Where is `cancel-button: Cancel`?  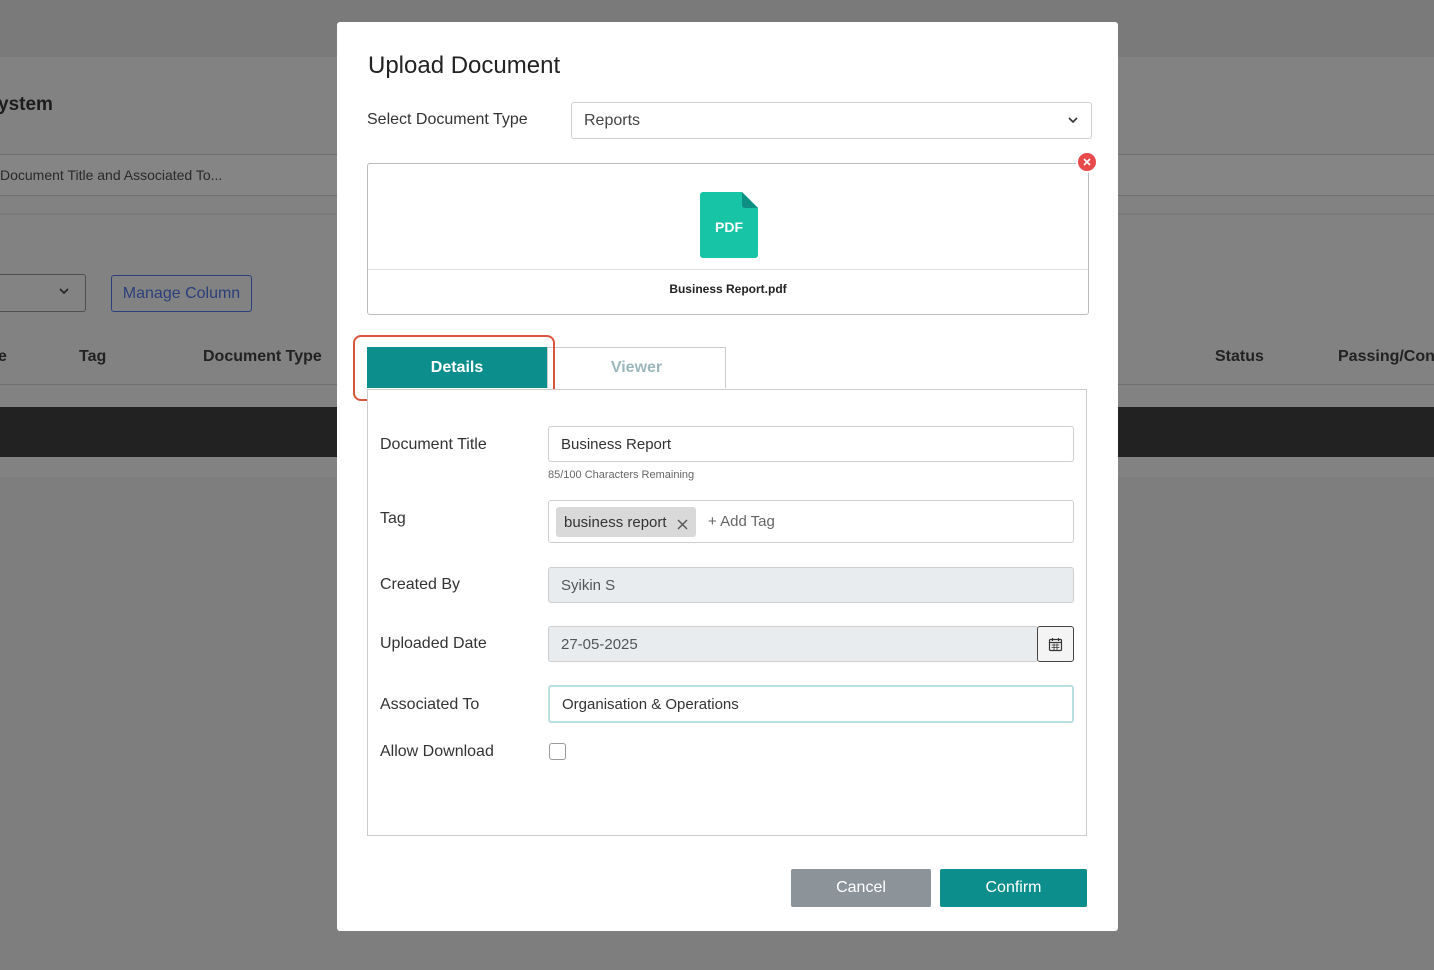
cancel-button: Cancel is located at coordinates (861, 888).